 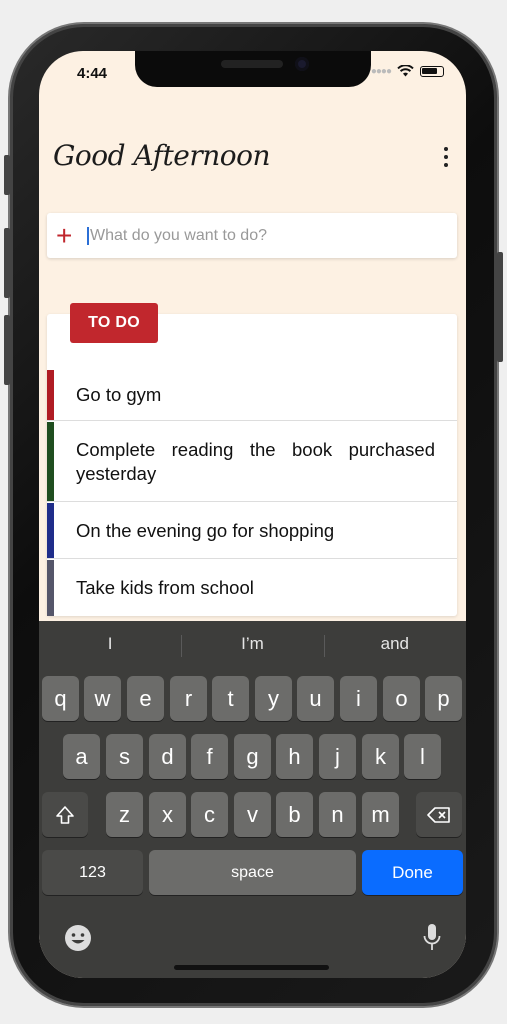 What do you see at coordinates (7, 350) in the screenshot?
I see `volume-down-button` at bounding box center [7, 350].